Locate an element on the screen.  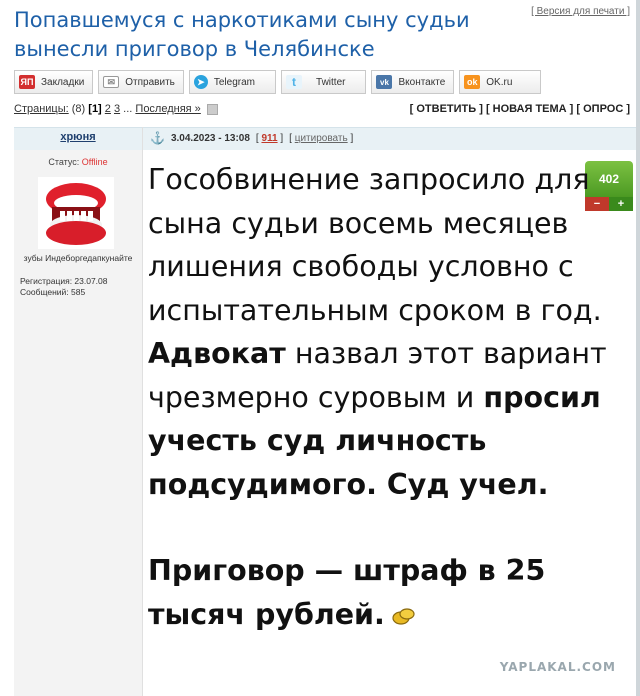
share-label: Telegram is located at coordinates (234, 82).